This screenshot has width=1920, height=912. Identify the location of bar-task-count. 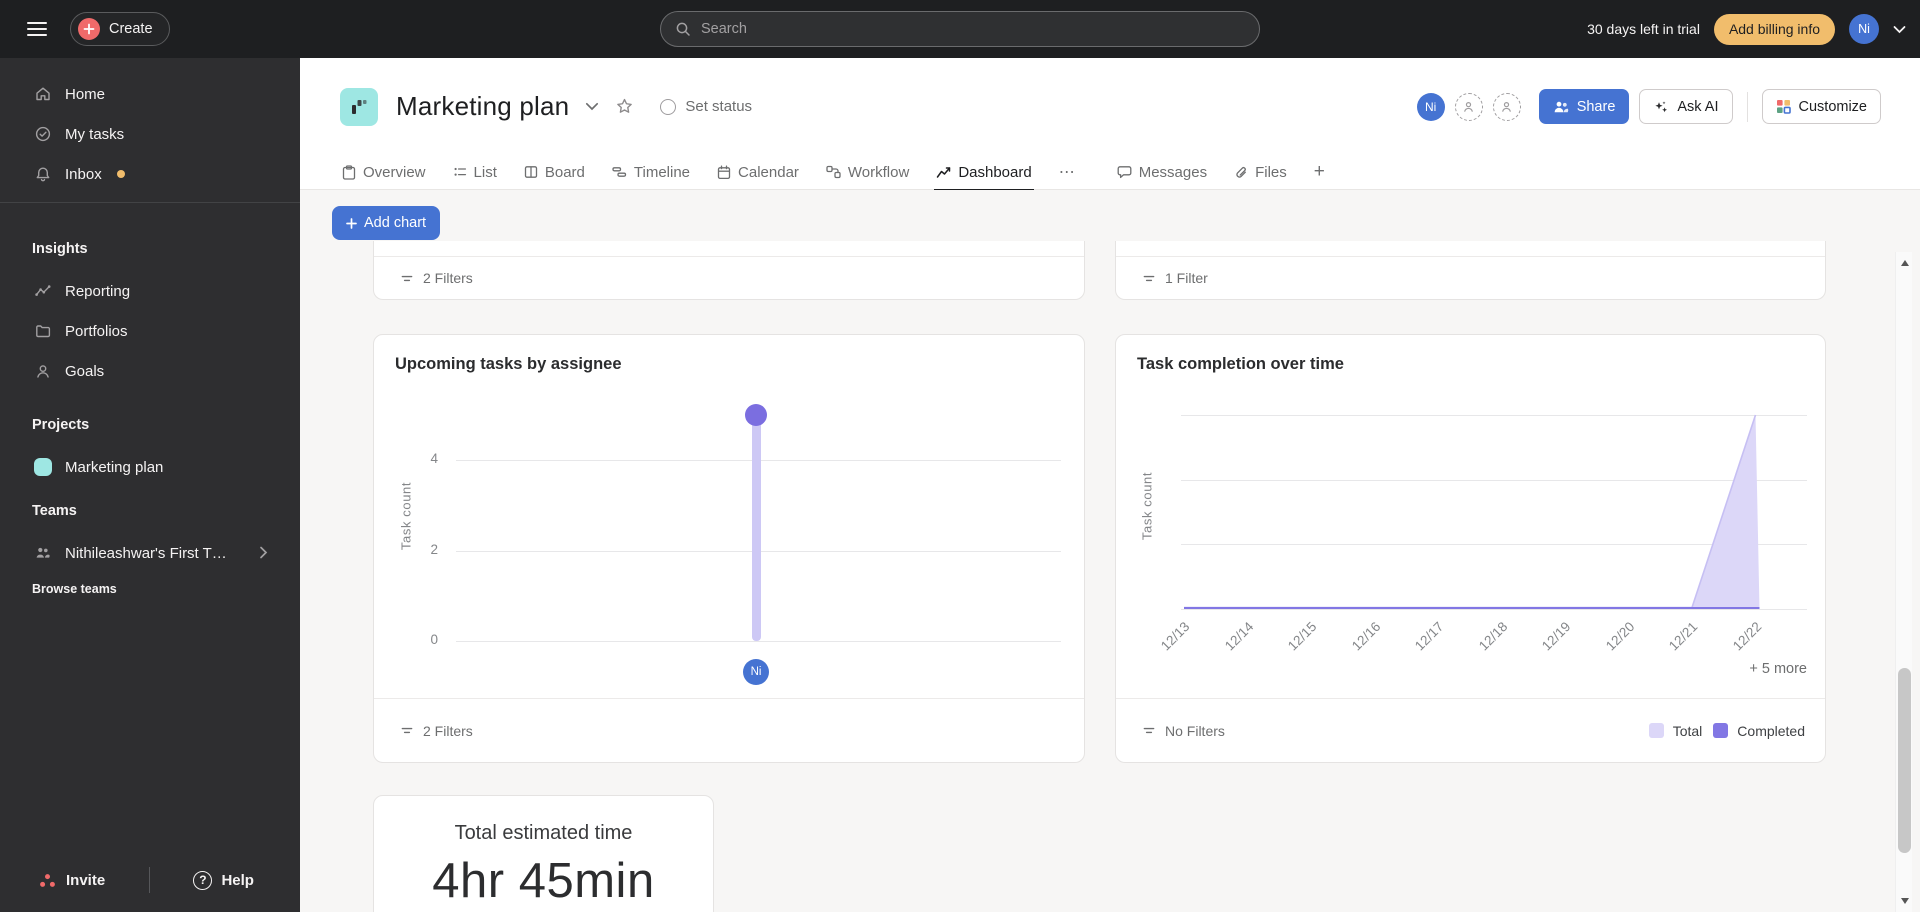
(756, 528).